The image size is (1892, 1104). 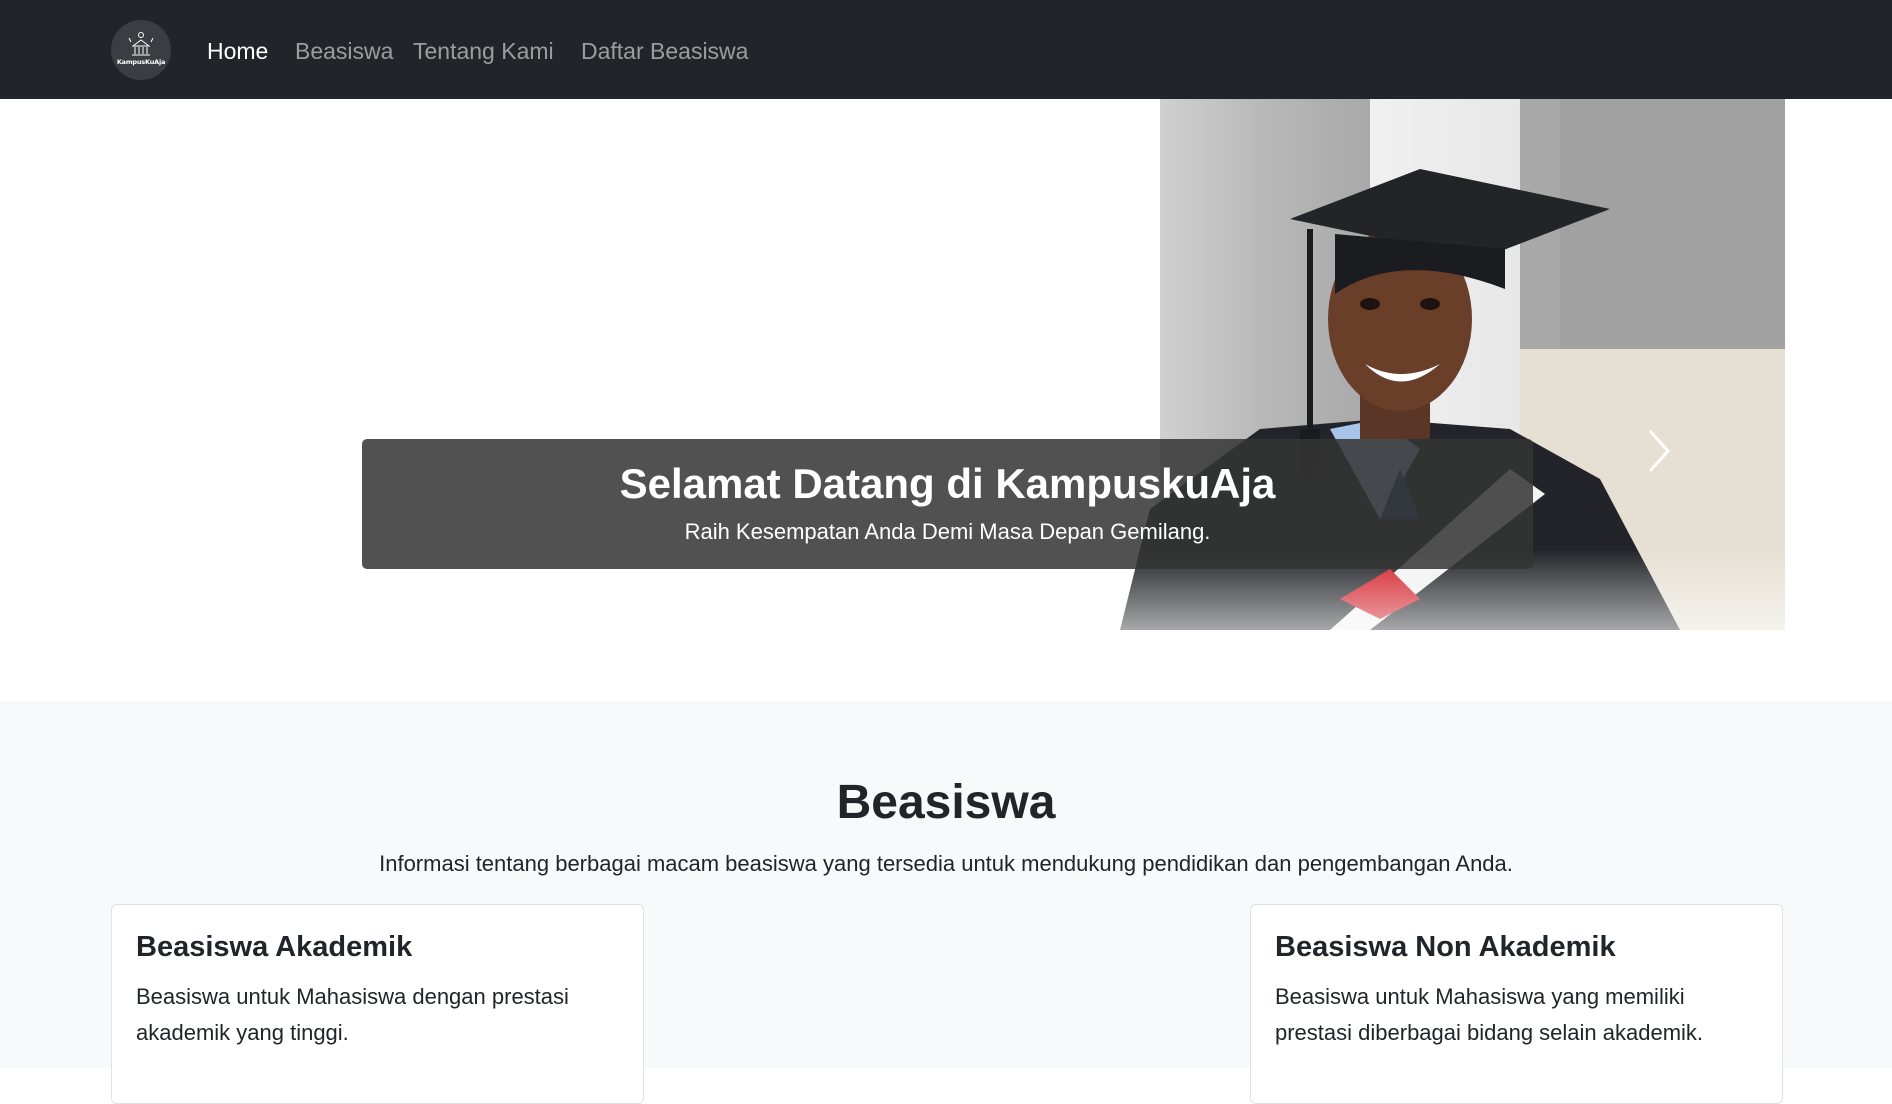 What do you see at coordinates (1660, 451) in the screenshot?
I see `chevron-right-icon` at bounding box center [1660, 451].